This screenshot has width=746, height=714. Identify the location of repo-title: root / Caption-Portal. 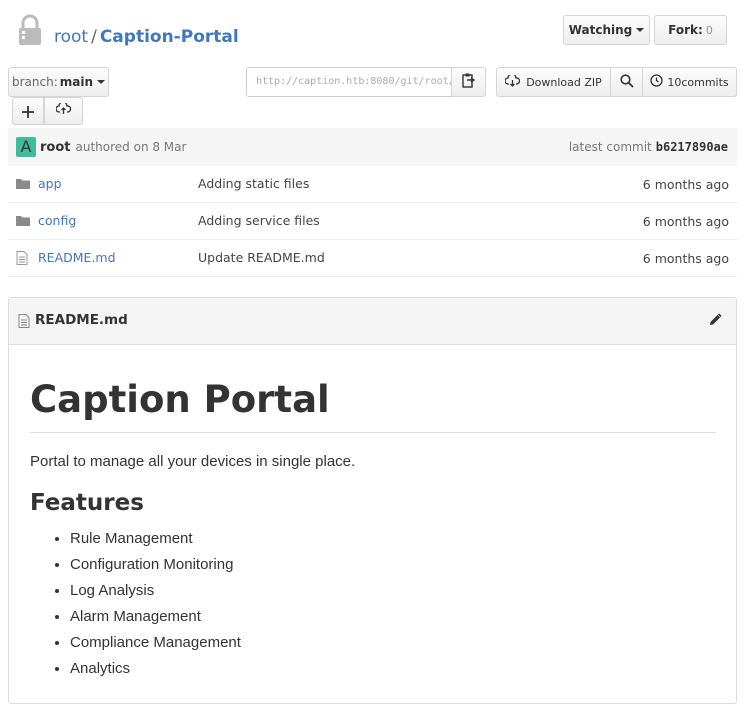
(146, 37).